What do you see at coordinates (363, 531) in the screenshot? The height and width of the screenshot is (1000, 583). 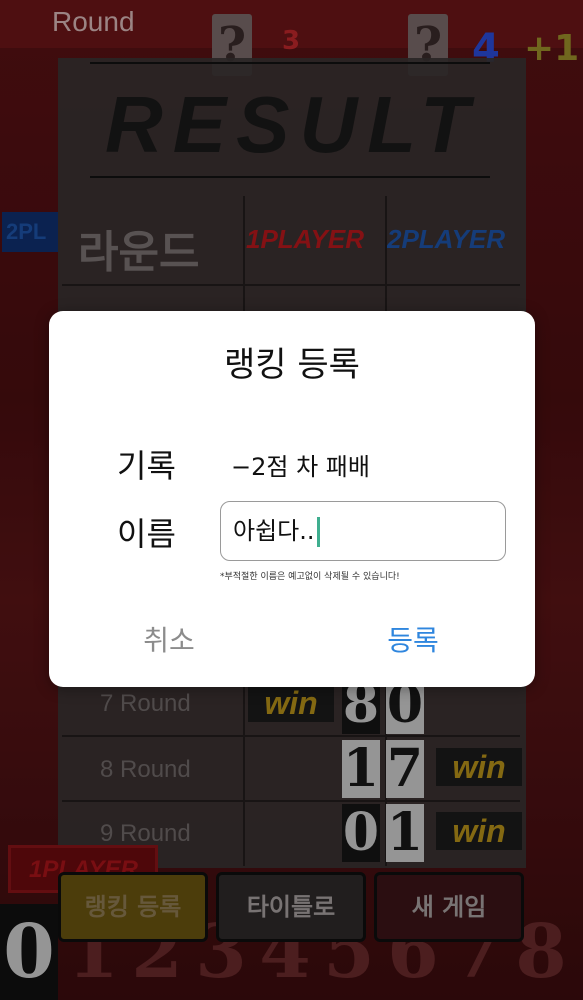 I see `name-input: 아쉽다..` at bounding box center [363, 531].